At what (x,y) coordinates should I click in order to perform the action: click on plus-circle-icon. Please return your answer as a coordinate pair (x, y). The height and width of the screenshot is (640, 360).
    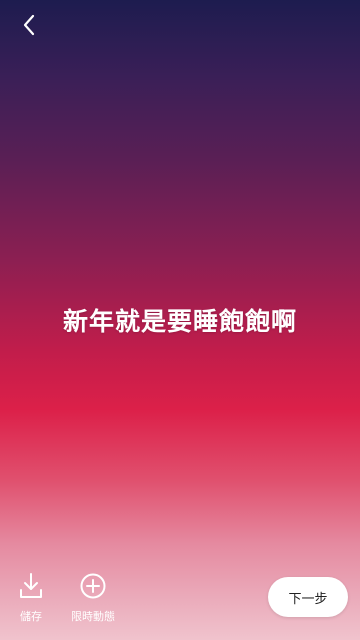
    Looking at the image, I should click on (93, 588).